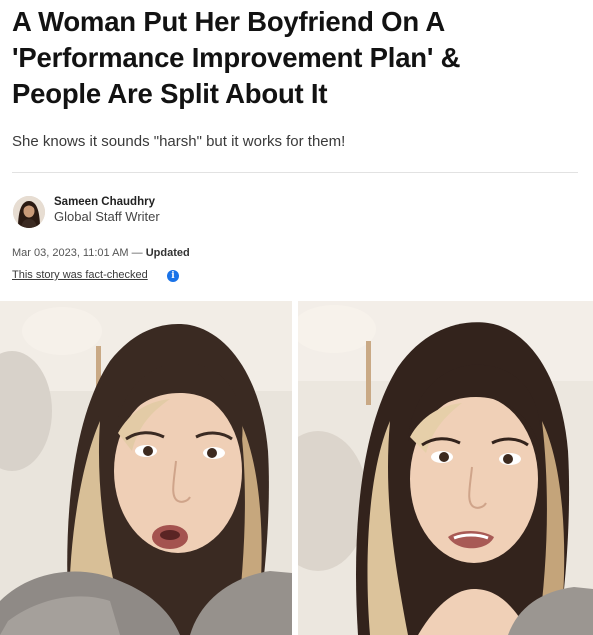  I want to click on author-avatar, so click(29, 212).